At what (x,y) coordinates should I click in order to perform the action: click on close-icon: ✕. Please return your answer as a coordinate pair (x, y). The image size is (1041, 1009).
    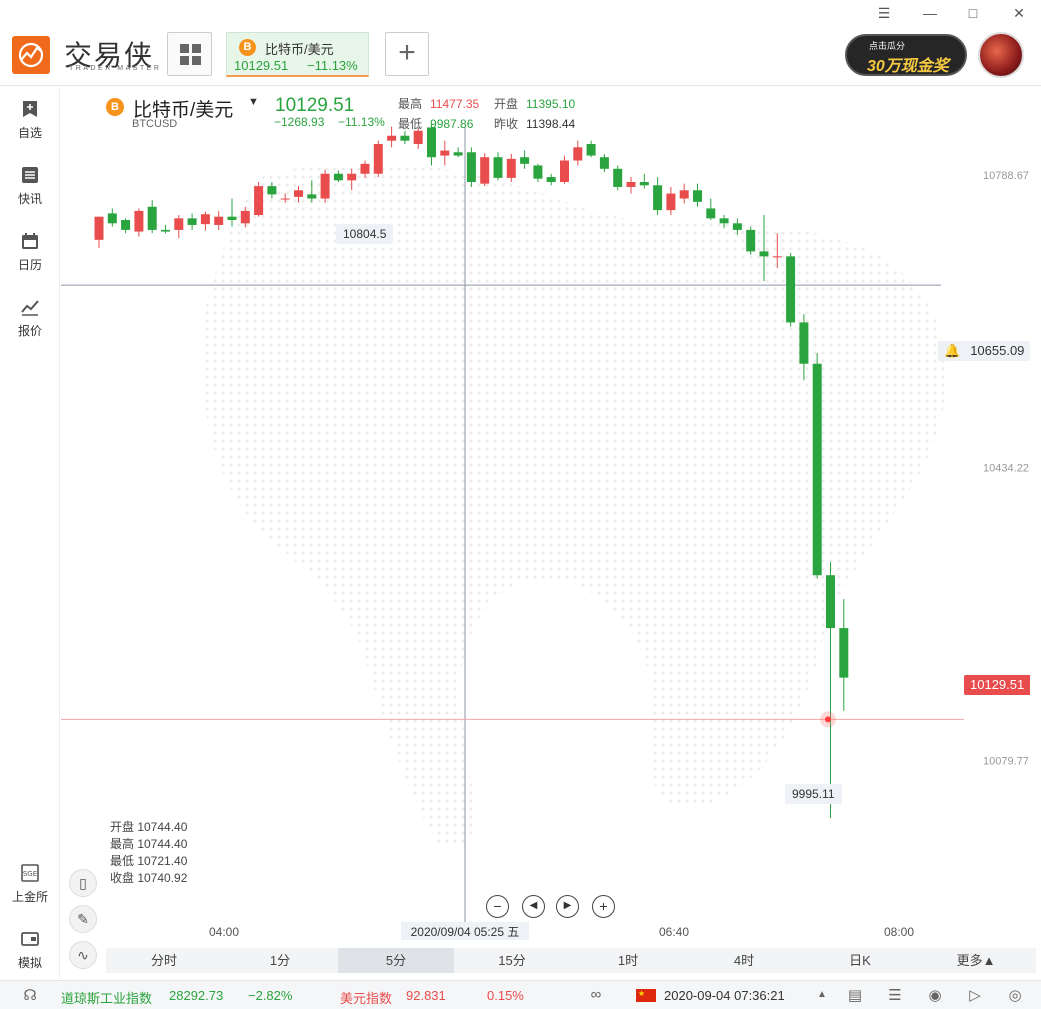
    Looking at the image, I should click on (1019, 13).